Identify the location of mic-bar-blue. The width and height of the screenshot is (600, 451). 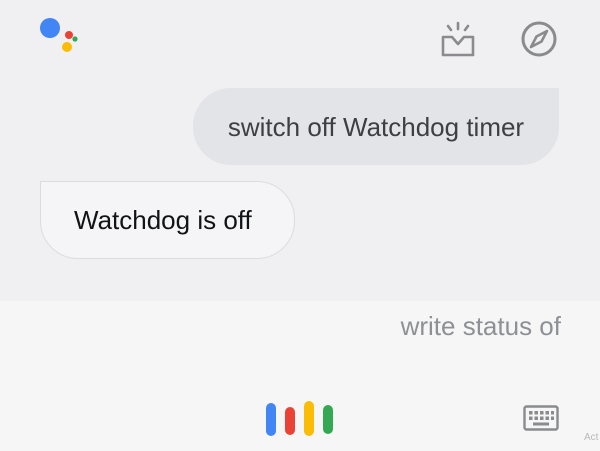
(271, 419).